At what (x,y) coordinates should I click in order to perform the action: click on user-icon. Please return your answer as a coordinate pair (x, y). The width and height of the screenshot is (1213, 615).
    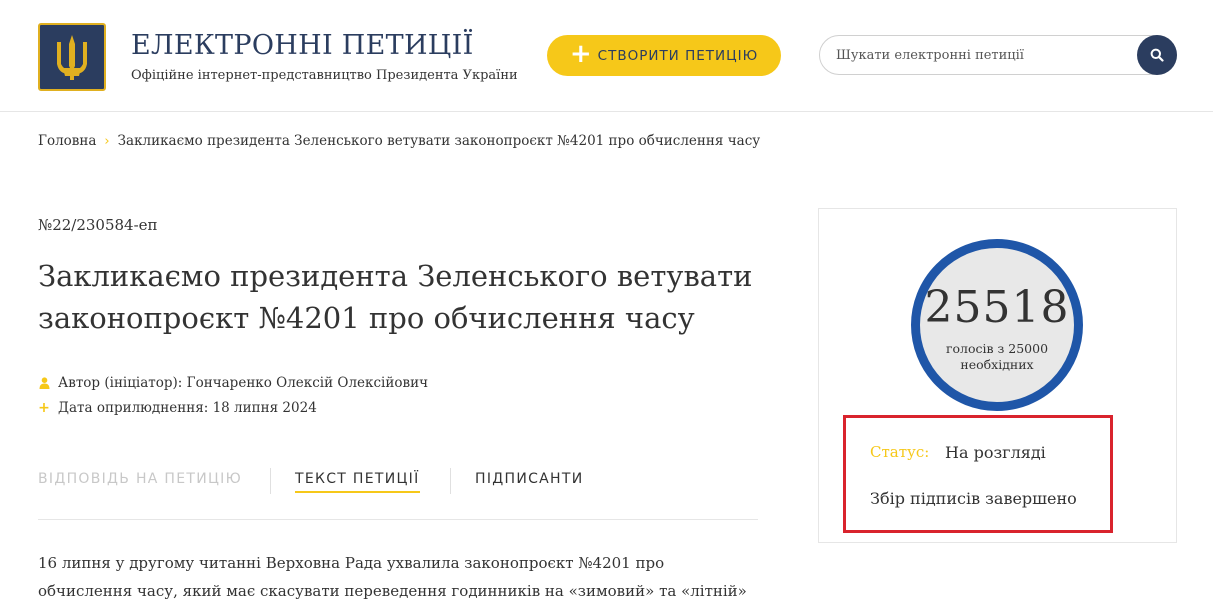
    Looking at the image, I should click on (44, 383).